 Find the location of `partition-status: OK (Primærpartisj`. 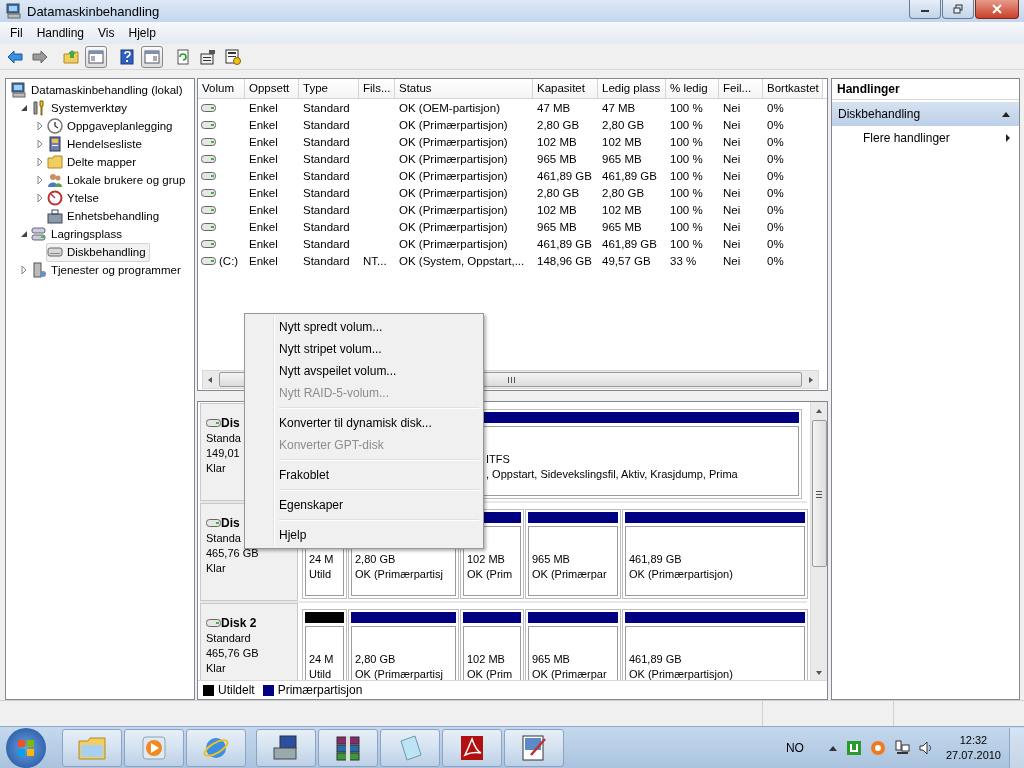

partition-status: OK (Primærpartisj is located at coordinates (399, 673).